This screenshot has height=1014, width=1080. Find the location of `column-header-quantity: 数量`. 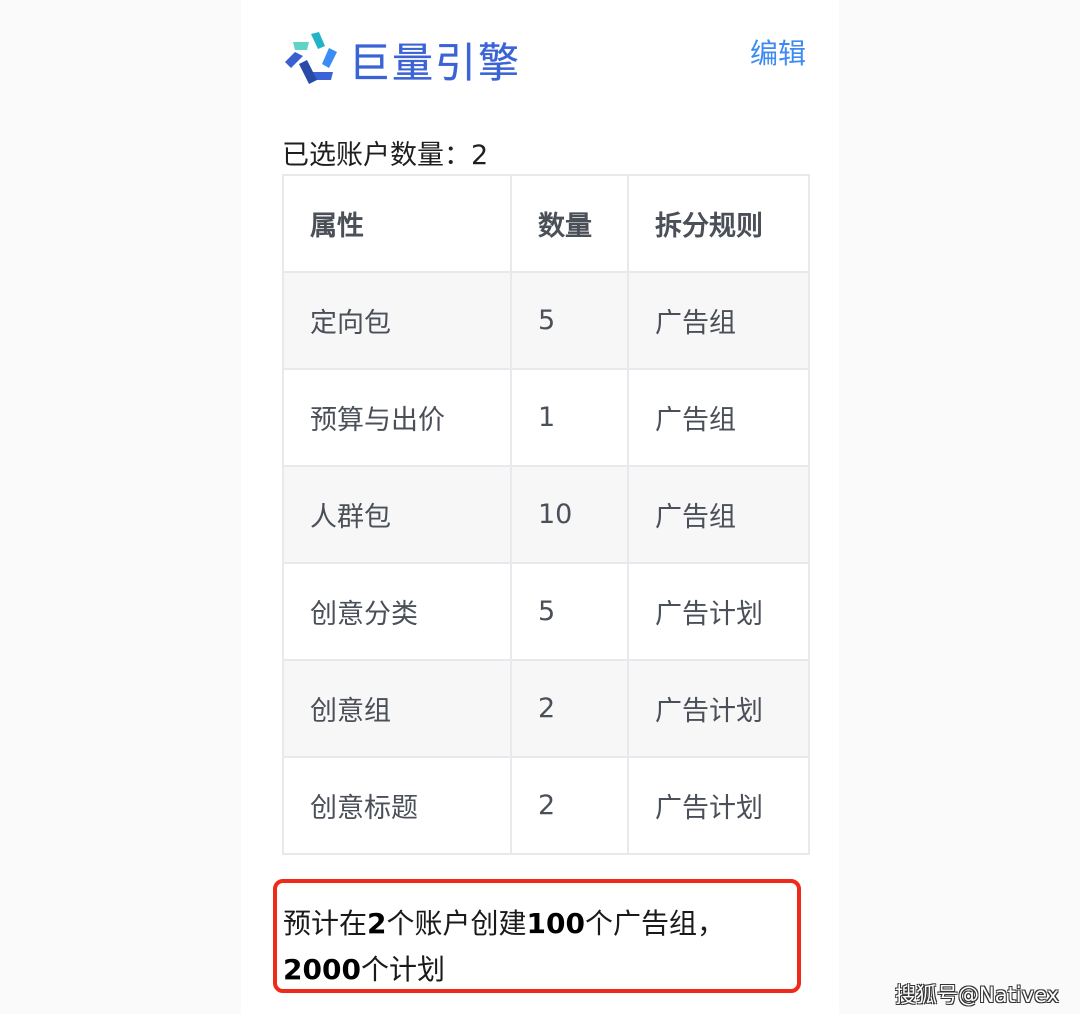

column-header-quantity: 数量 is located at coordinates (569, 223).